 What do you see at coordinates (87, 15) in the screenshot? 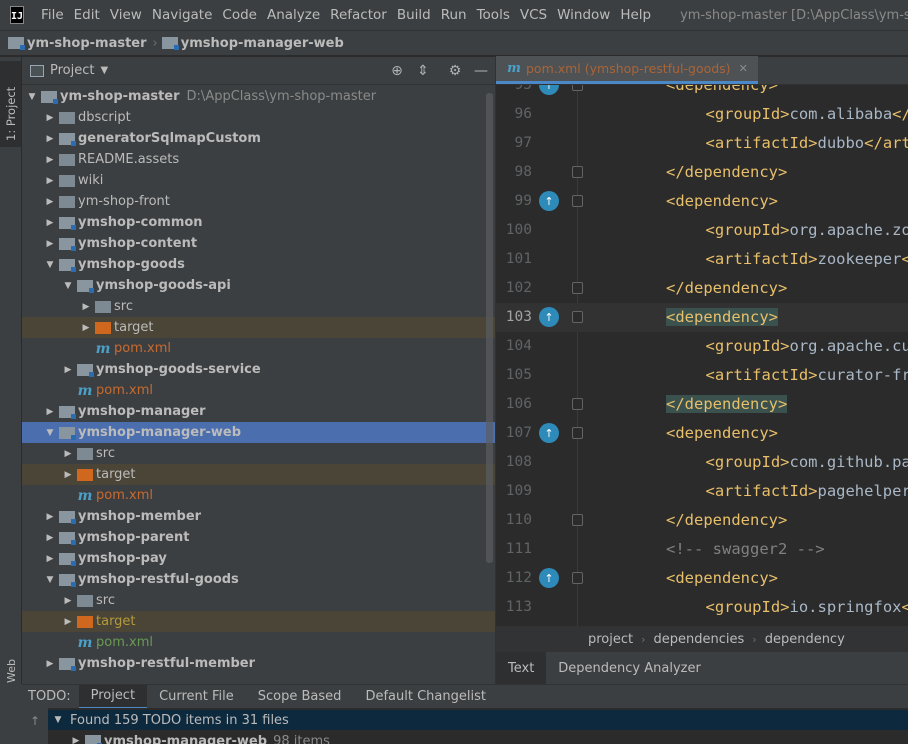
I see `menu-item: Edit` at bounding box center [87, 15].